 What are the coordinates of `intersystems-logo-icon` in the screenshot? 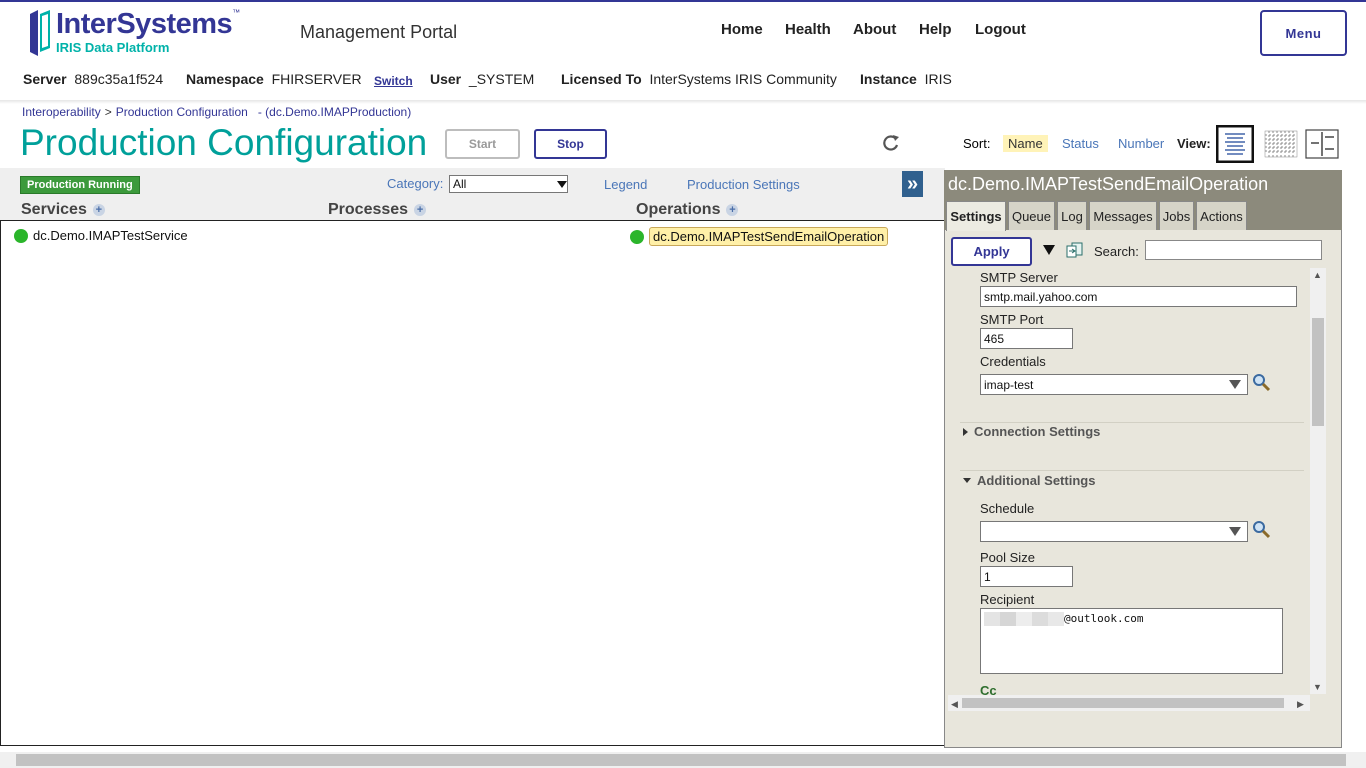 It's located at (40, 33).